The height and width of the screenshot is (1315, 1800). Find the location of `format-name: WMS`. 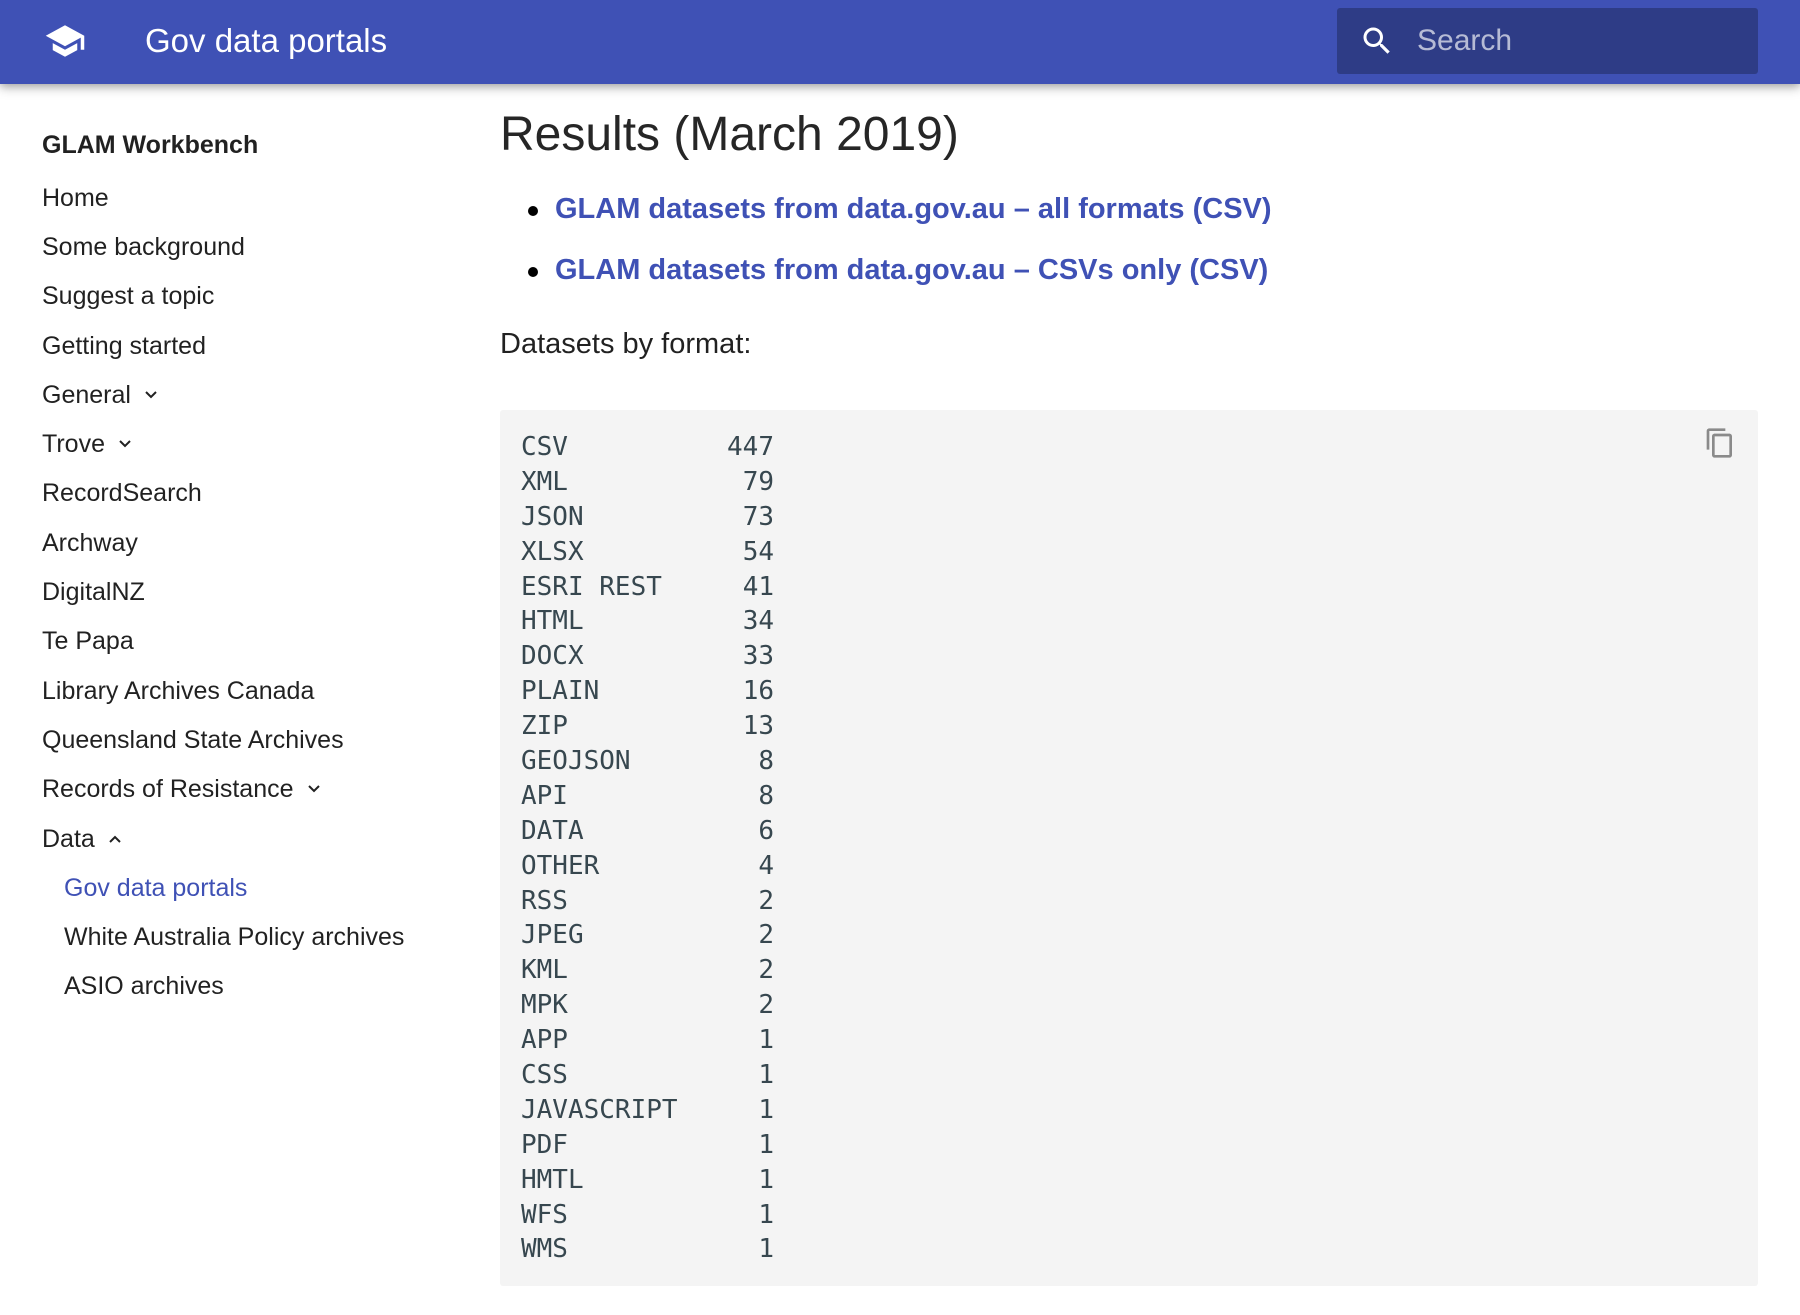

format-name: WMS is located at coordinates (544, 1249).